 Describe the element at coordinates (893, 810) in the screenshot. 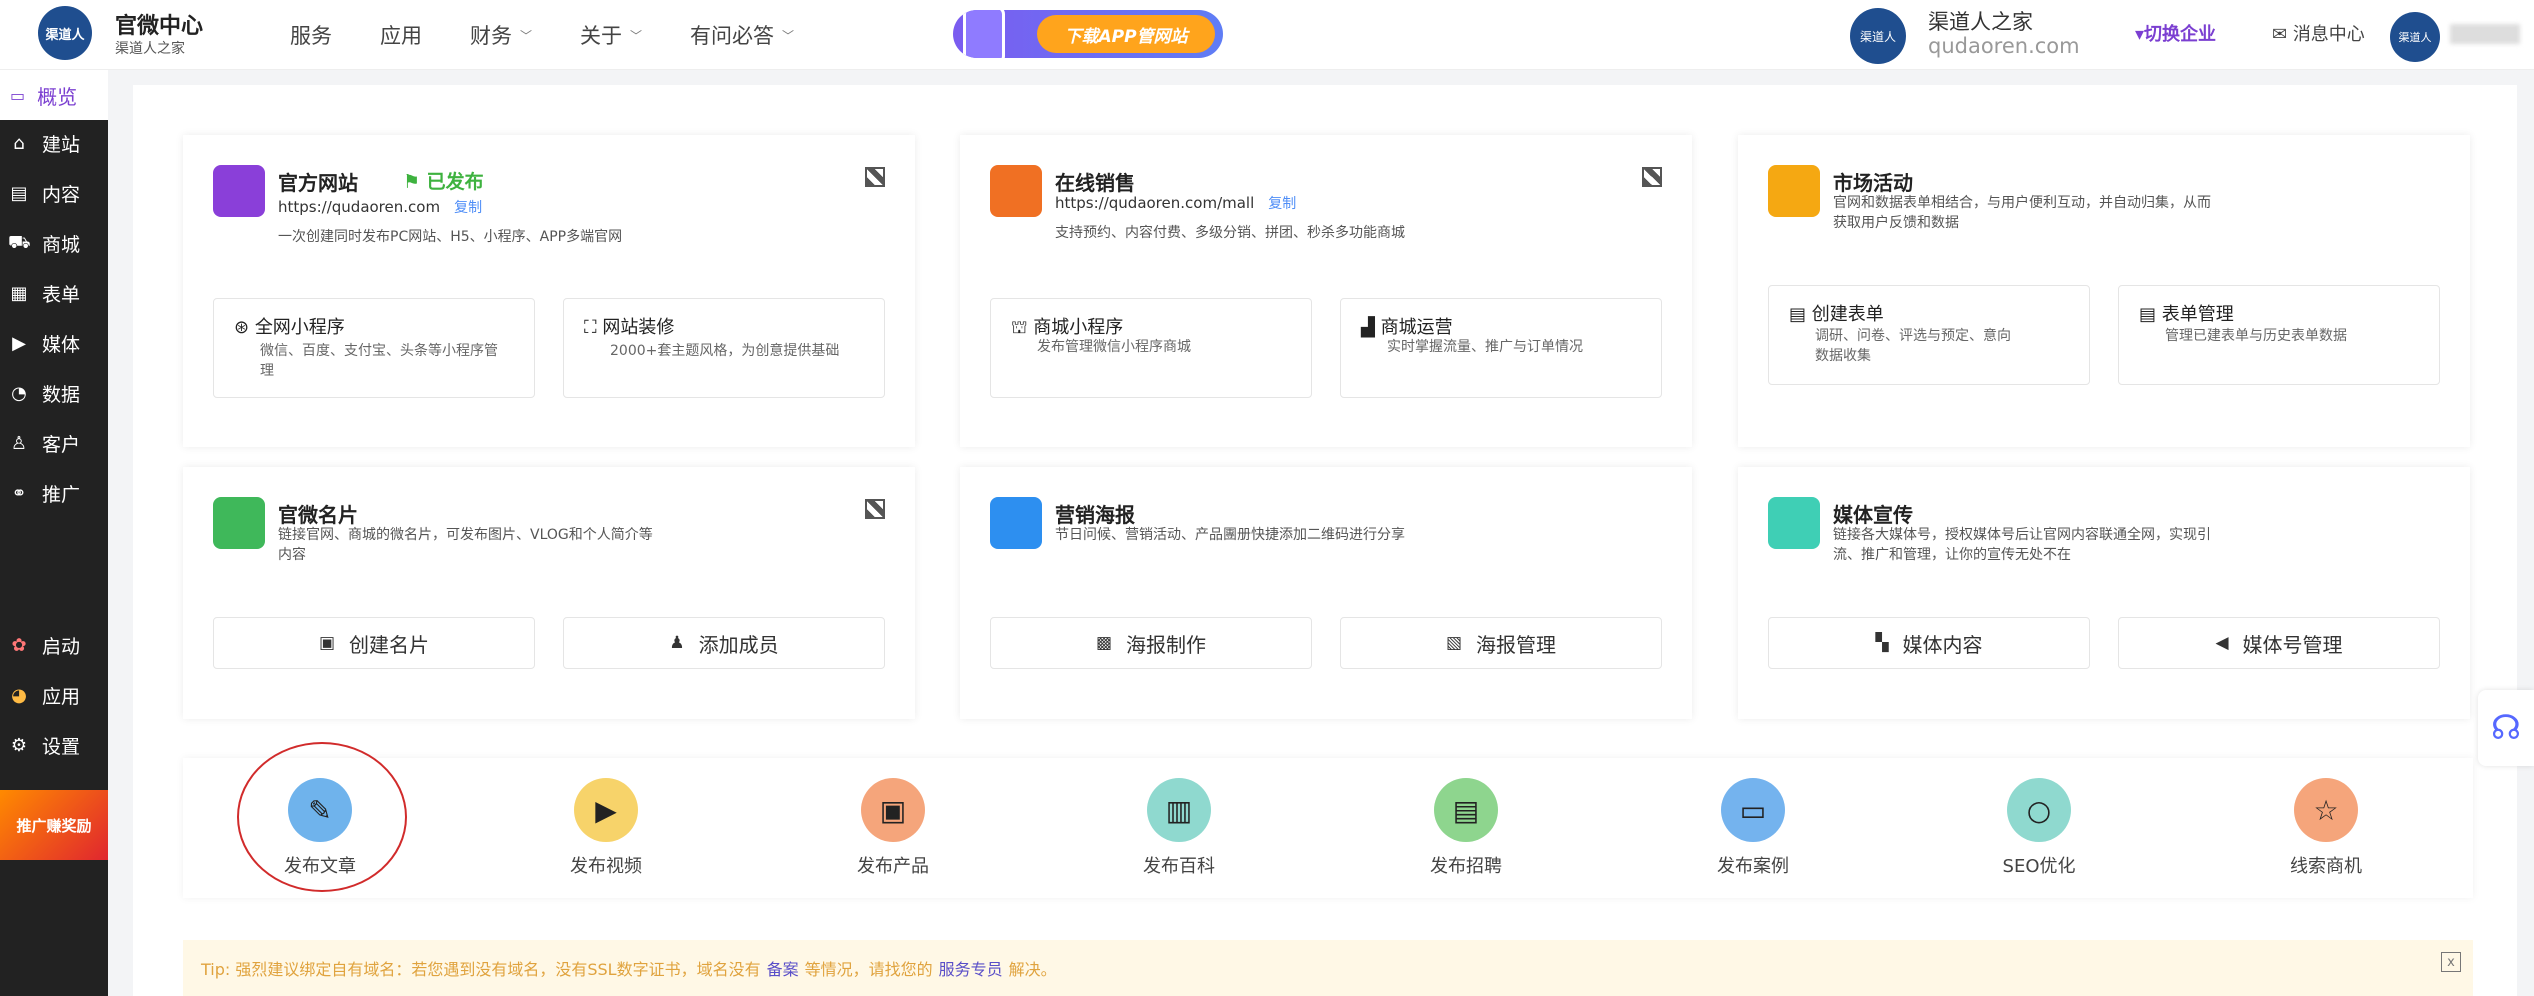

I see `box-icon: ▣` at that location.